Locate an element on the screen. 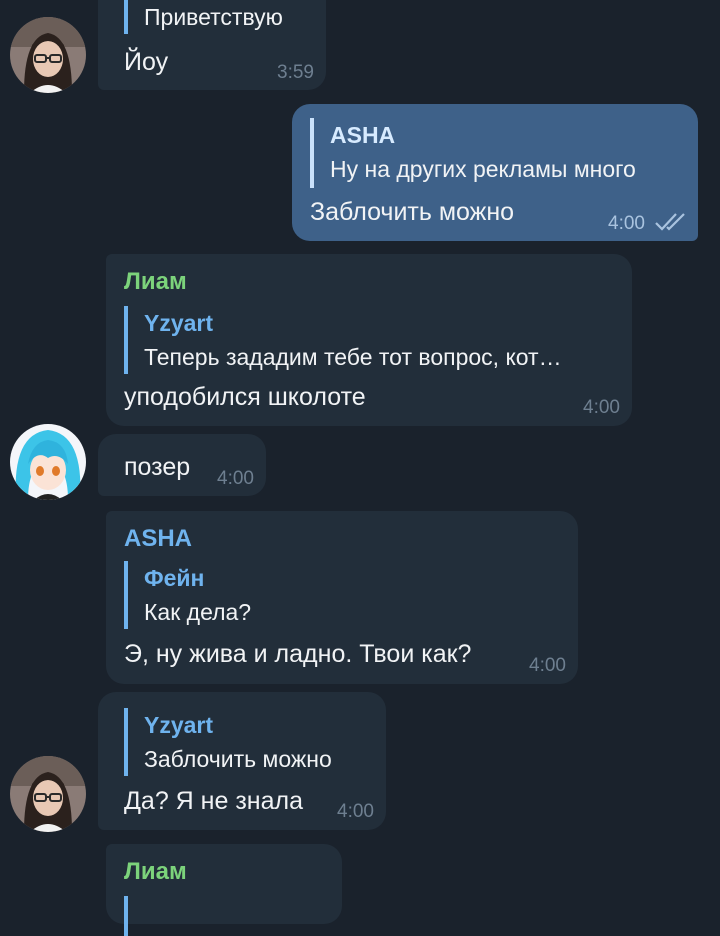 The width and height of the screenshot is (720, 936). message-text: Э, ну жива и ладно. Твои как? is located at coordinates (298, 654).